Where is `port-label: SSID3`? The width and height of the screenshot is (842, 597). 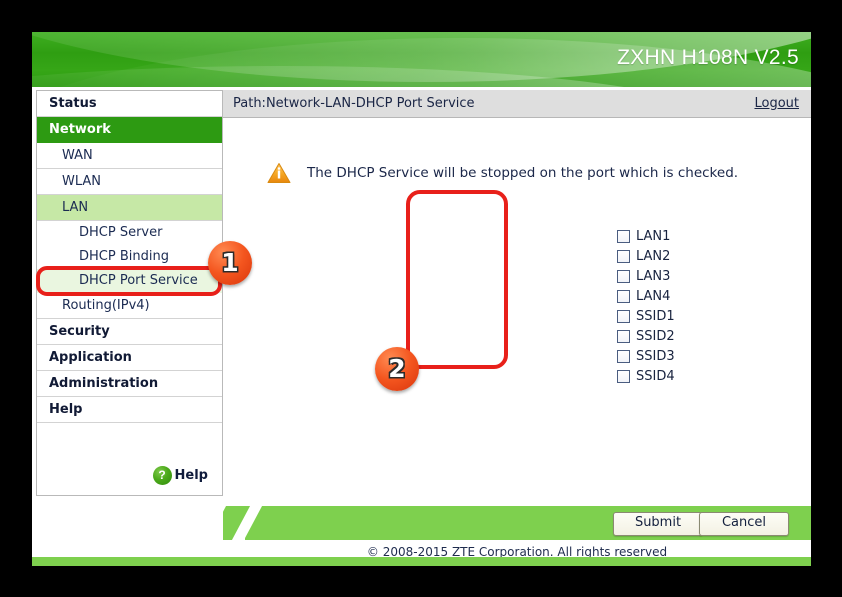 port-label: SSID3 is located at coordinates (655, 356).